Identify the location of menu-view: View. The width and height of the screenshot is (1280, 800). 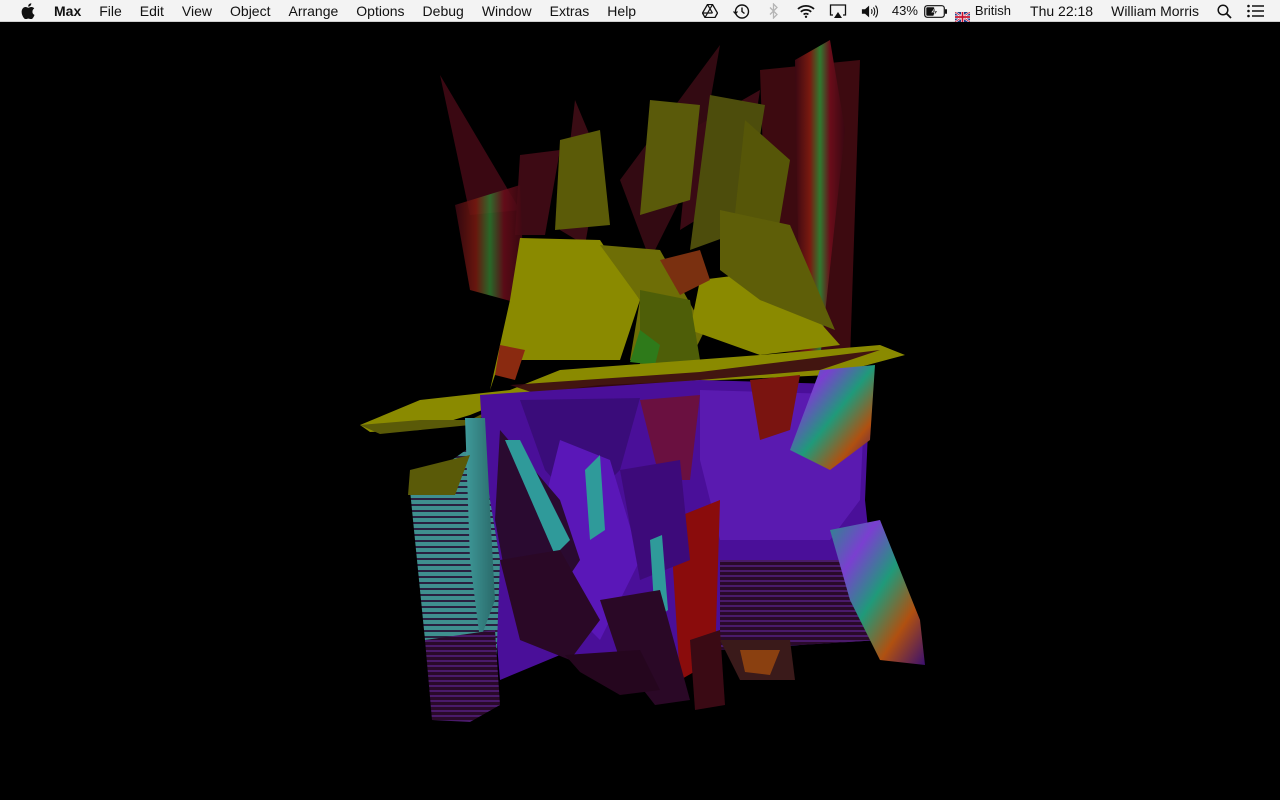
(197, 11).